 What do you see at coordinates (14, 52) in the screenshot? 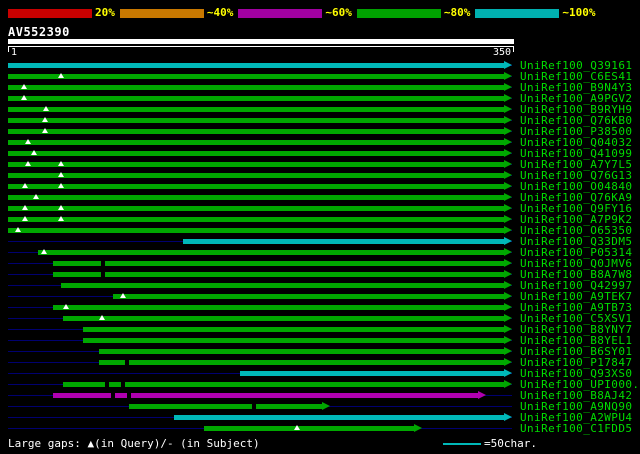
I see `scale-start-label: 1` at bounding box center [14, 52].